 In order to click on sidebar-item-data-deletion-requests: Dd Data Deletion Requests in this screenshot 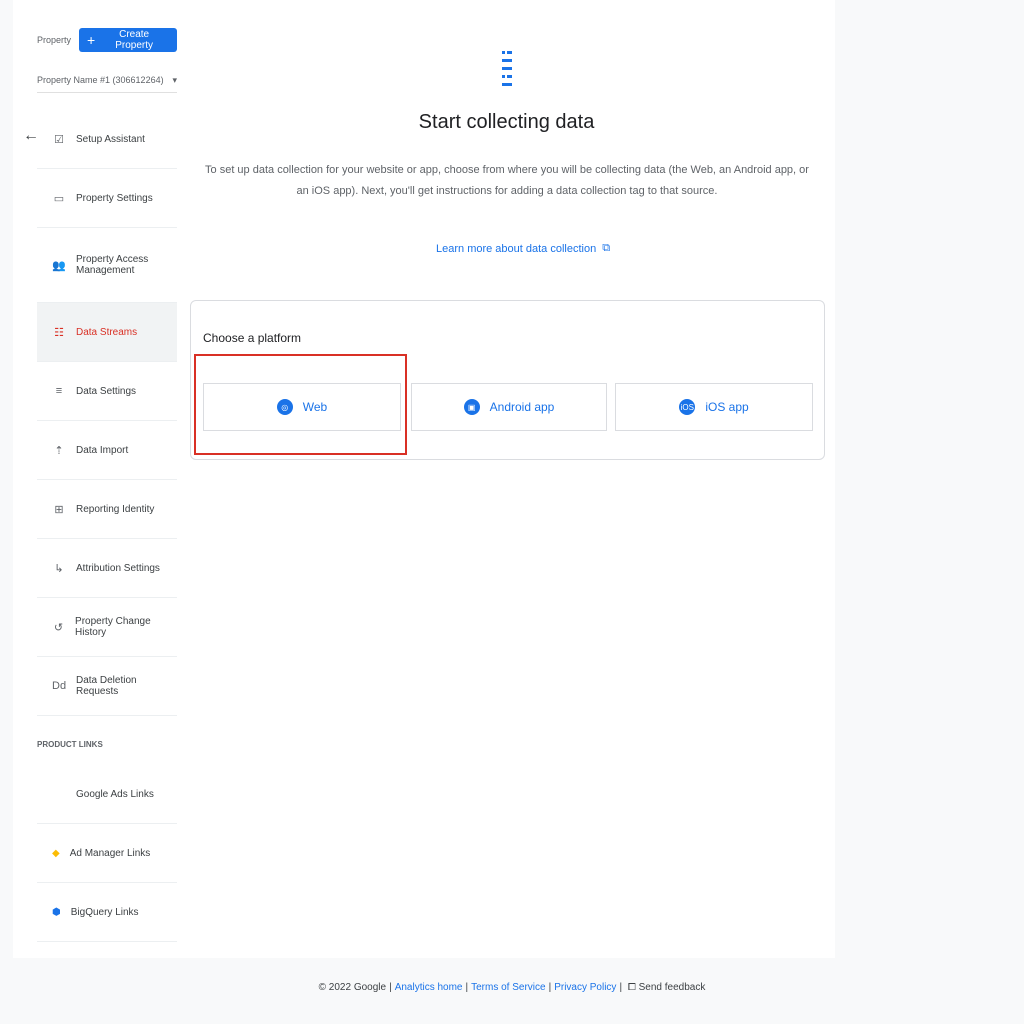, I will do `click(107, 686)`.